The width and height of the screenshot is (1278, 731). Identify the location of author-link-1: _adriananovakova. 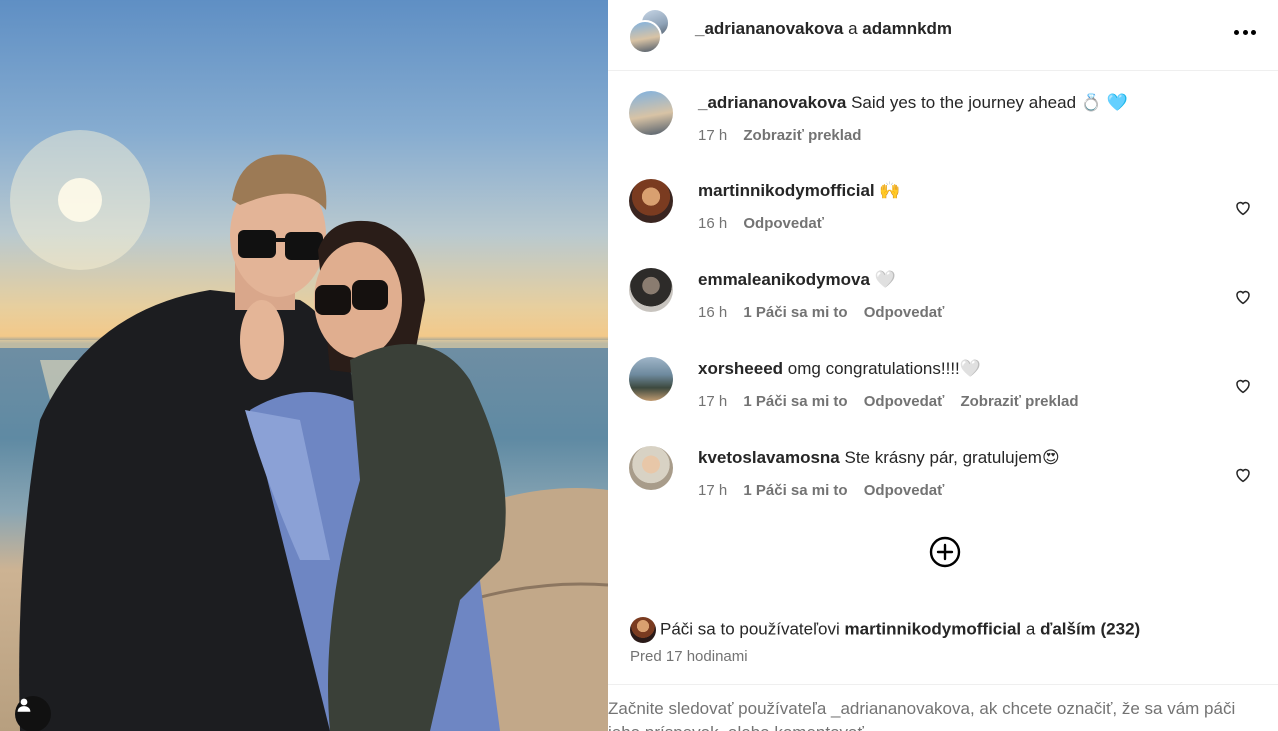
(769, 28).